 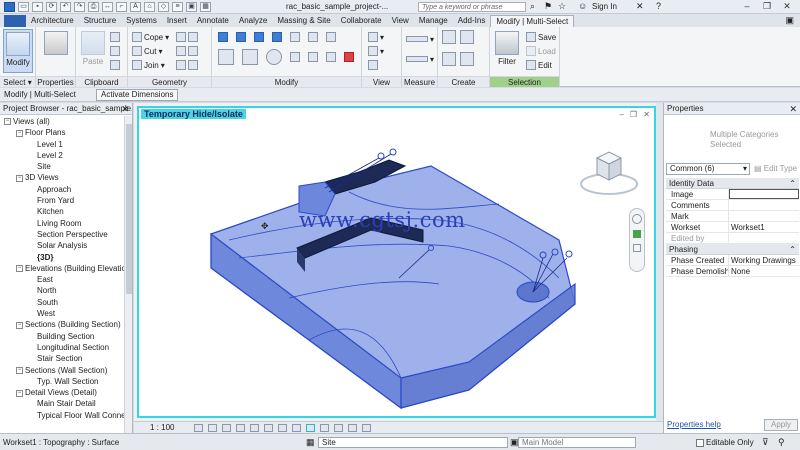 What do you see at coordinates (23, 6) in the screenshot?
I see `open-icon: ▭` at bounding box center [23, 6].